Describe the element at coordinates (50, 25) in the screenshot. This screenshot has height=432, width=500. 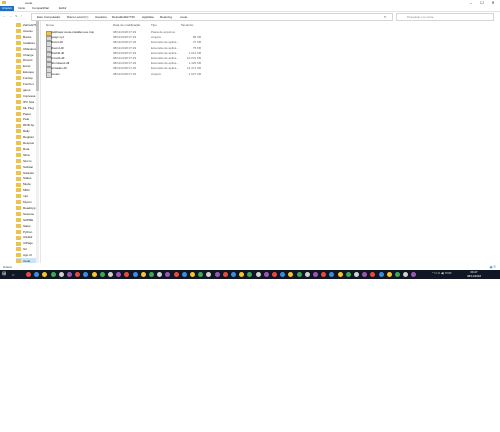
I see `column-header-name: Nome` at that location.